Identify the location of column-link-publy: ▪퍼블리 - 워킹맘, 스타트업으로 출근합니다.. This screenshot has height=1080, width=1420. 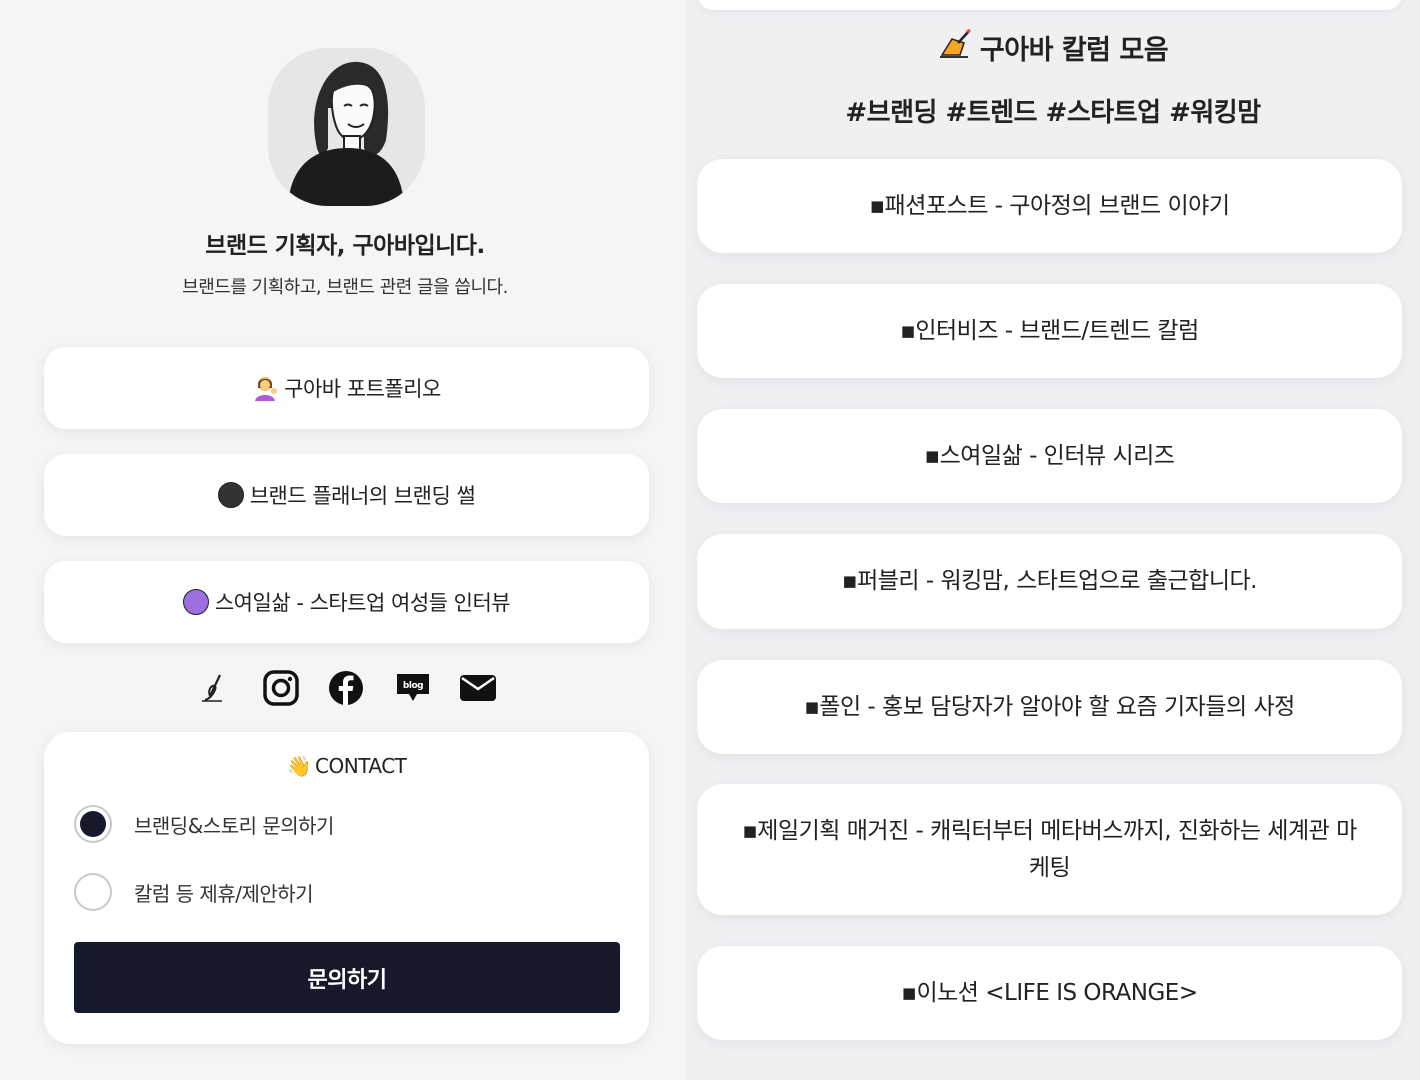
(1049, 581).